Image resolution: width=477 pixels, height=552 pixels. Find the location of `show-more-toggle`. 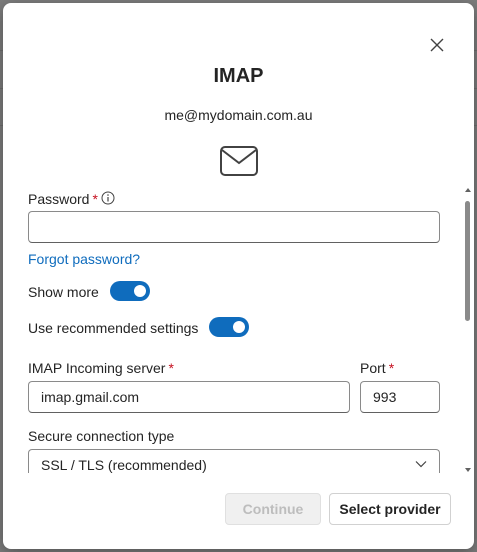

show-more-toggle is located at coordinates (130, 291).